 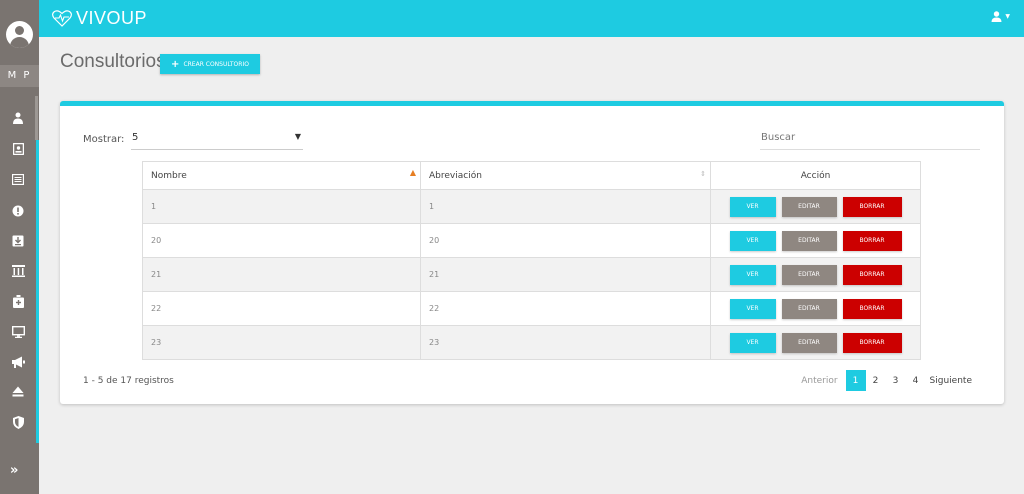 I want to click on caret-down-icon: ▼, so click(x=297, y=136).